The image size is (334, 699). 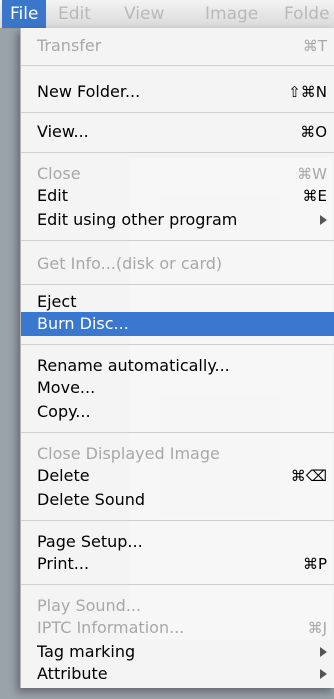 I want to click on menu-item-close-displayed-image: Close Displayed Image, so click(x=177, y=454).